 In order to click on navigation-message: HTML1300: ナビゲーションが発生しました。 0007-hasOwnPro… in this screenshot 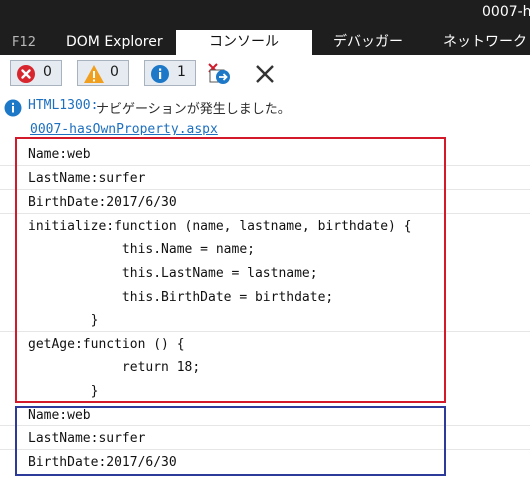, I will do `click(265, 117)`.